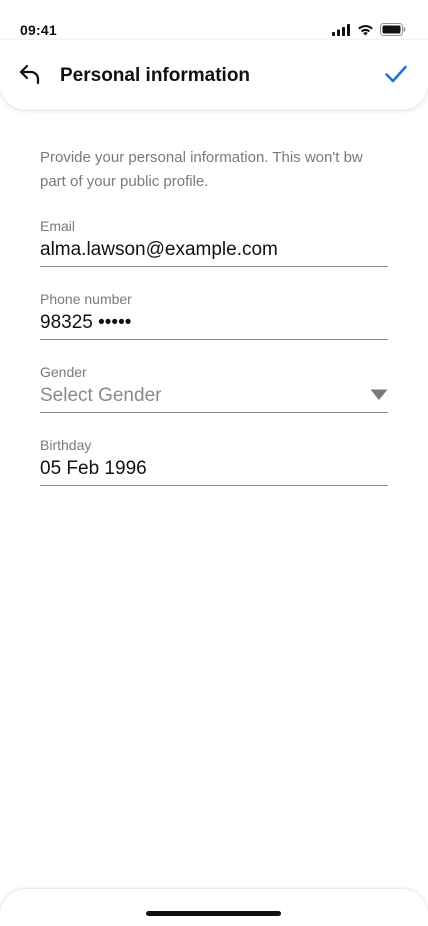  I want to click on phone-underline, so click(214, 339).